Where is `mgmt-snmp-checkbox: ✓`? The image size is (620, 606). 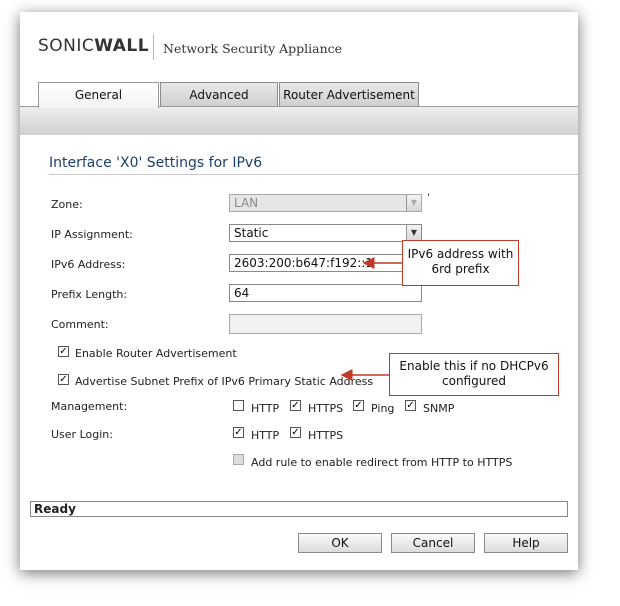
mgmt-snmp-checkbox: ✓ is located at coordinates (410, 405).